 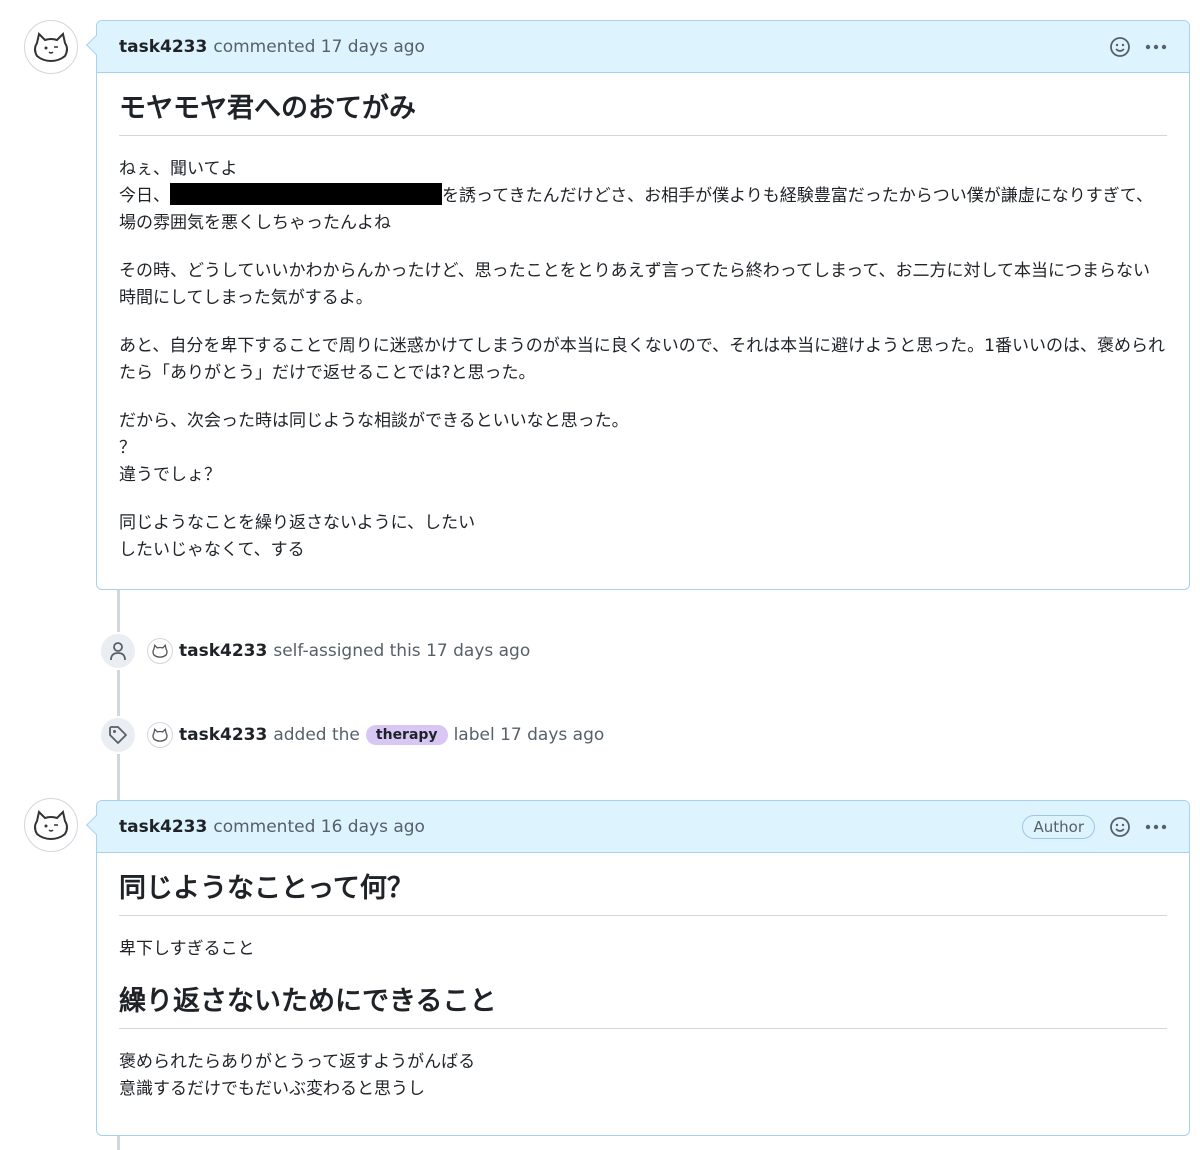 I want to click on text-line: ？, so click(x=127, y=448).